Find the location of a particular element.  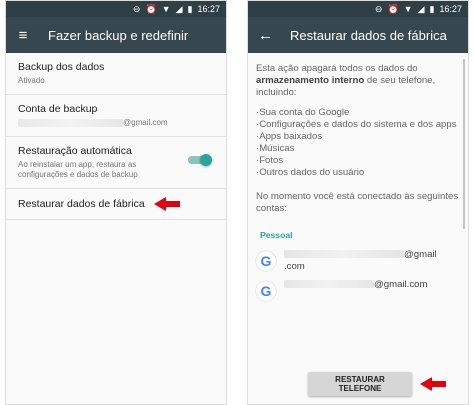

item-title: Backup dos dados is located at coordinates (61, 67).